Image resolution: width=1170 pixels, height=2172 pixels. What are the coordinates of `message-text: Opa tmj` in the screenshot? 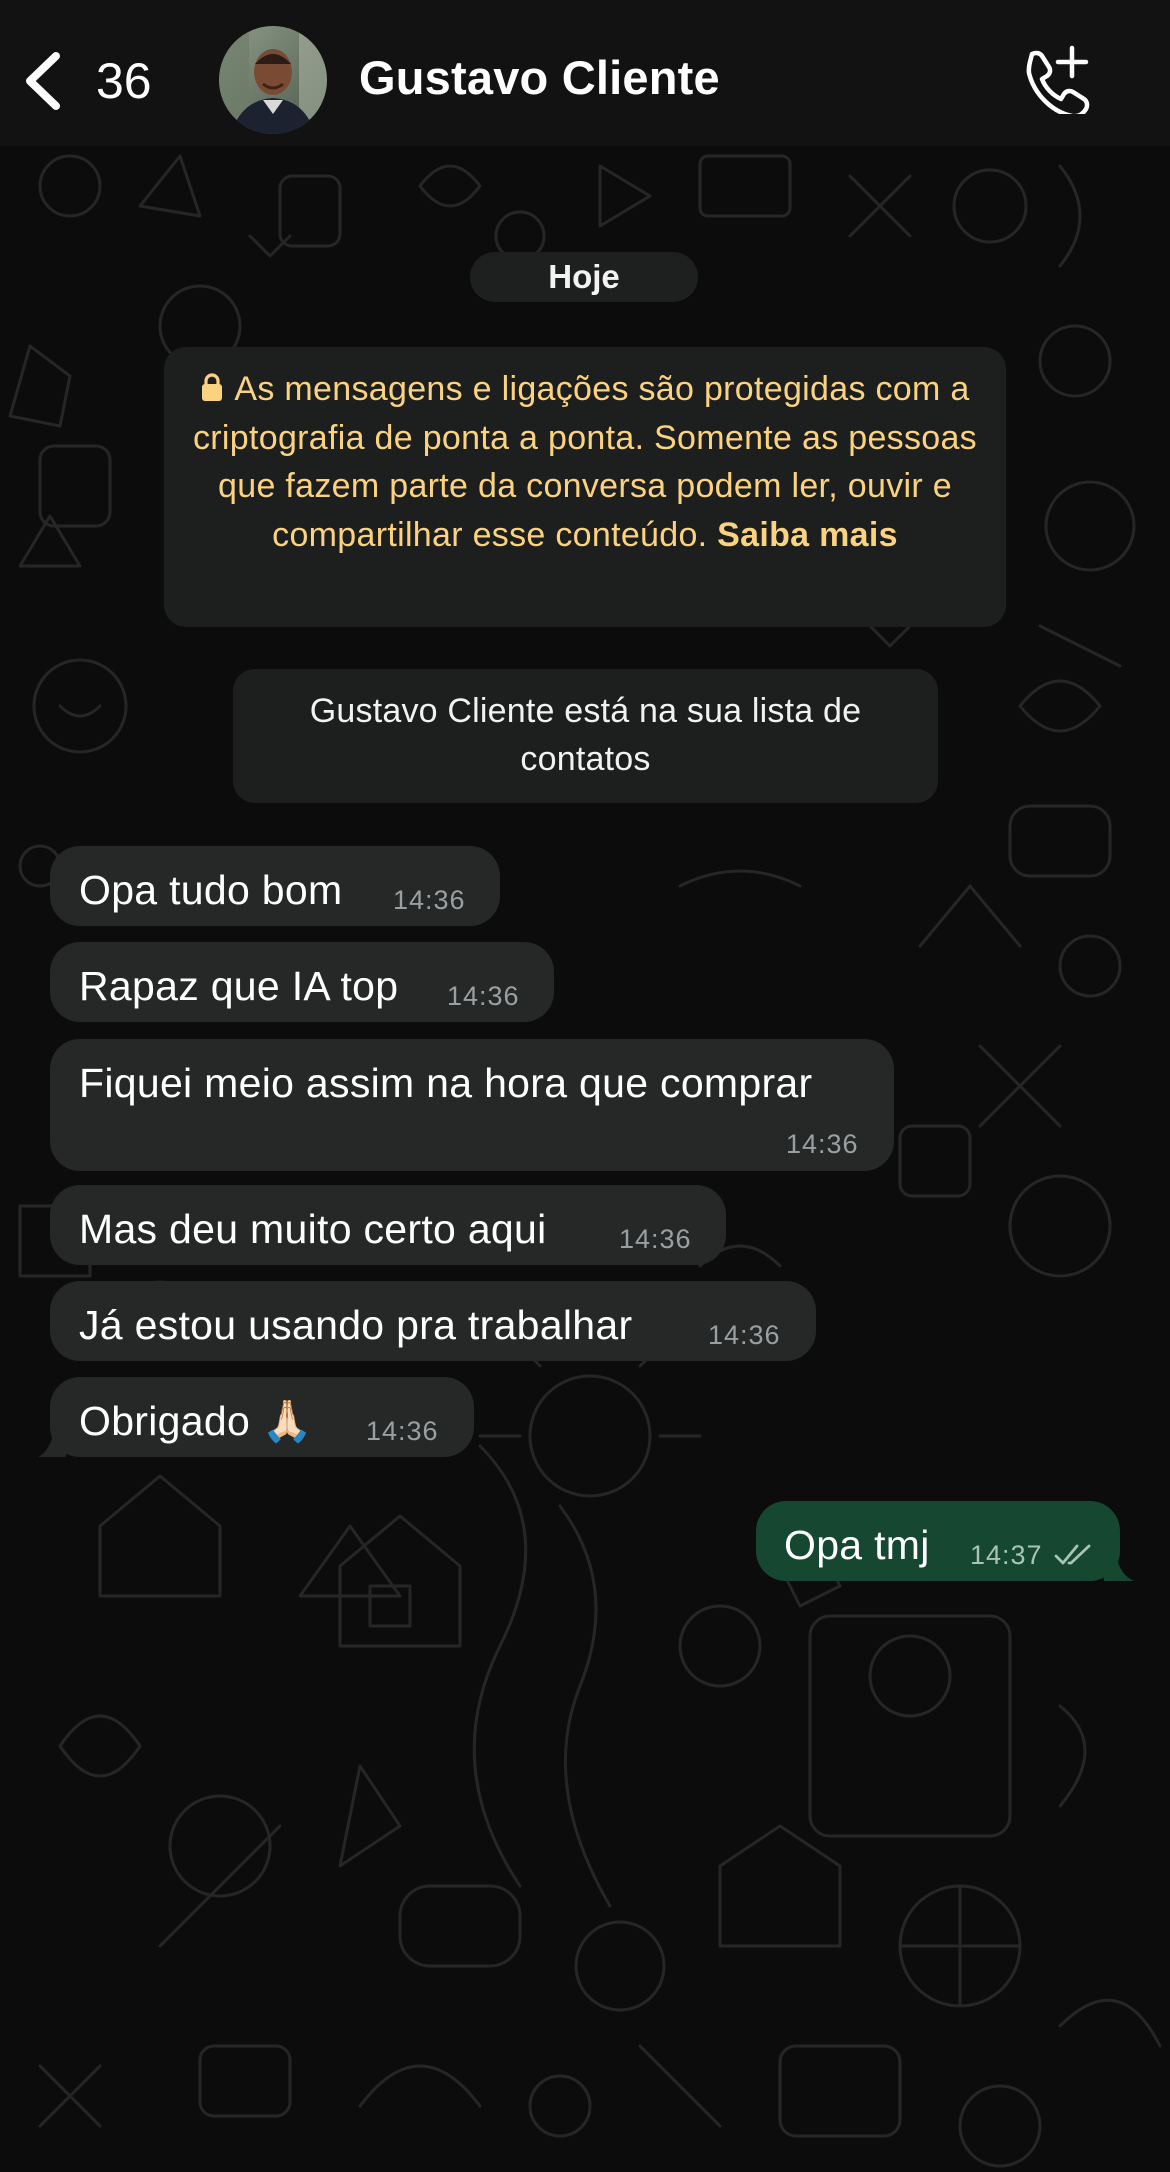 It's located at (857, 1545).